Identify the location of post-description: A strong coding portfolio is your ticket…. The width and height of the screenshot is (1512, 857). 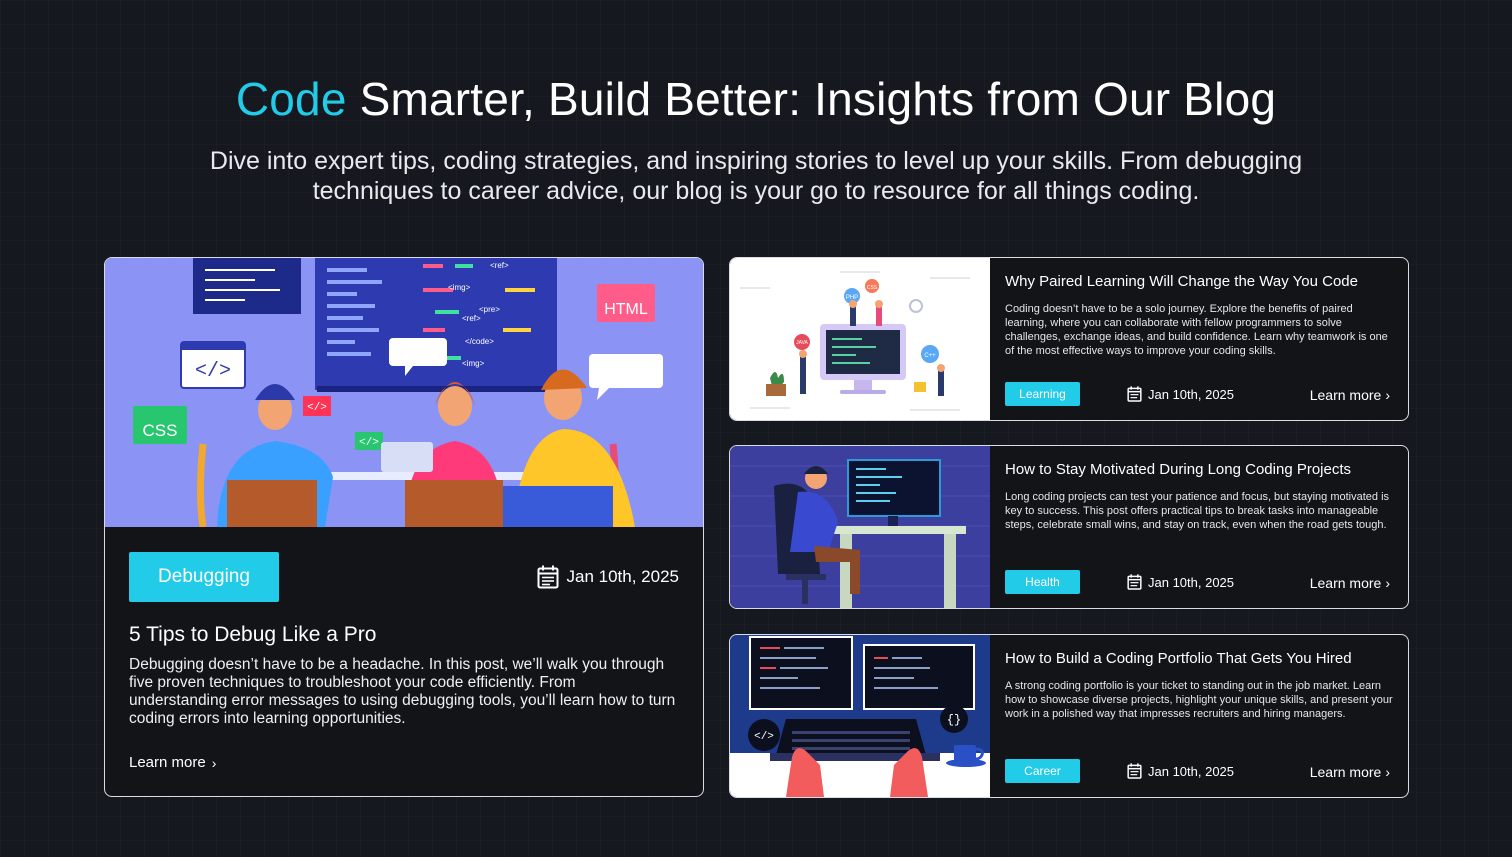
(1199, 700).